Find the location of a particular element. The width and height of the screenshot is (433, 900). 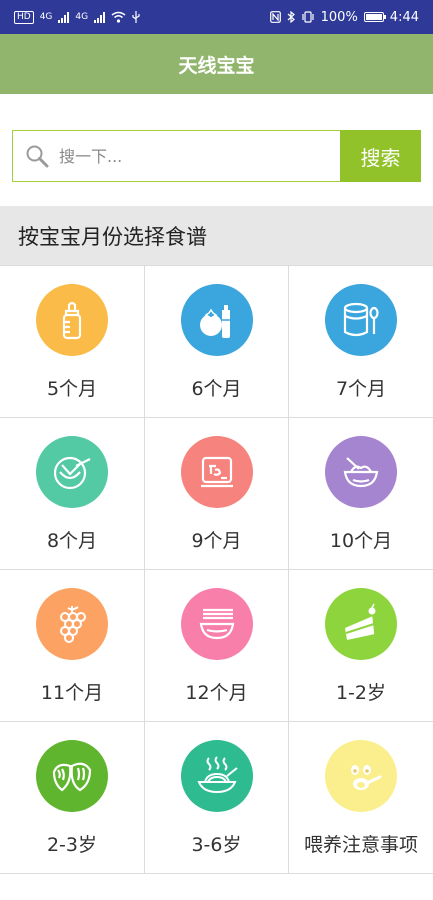

network-type-2: 4G is located at coordinates (82, 17).